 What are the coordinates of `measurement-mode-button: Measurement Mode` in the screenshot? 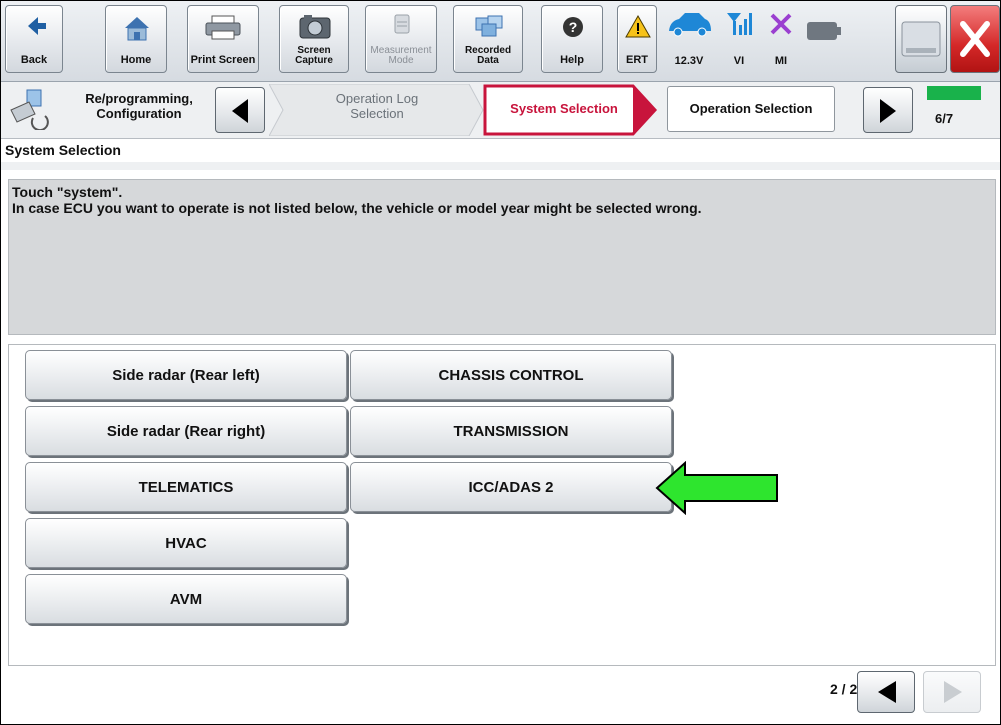 It's located at (401, 39).